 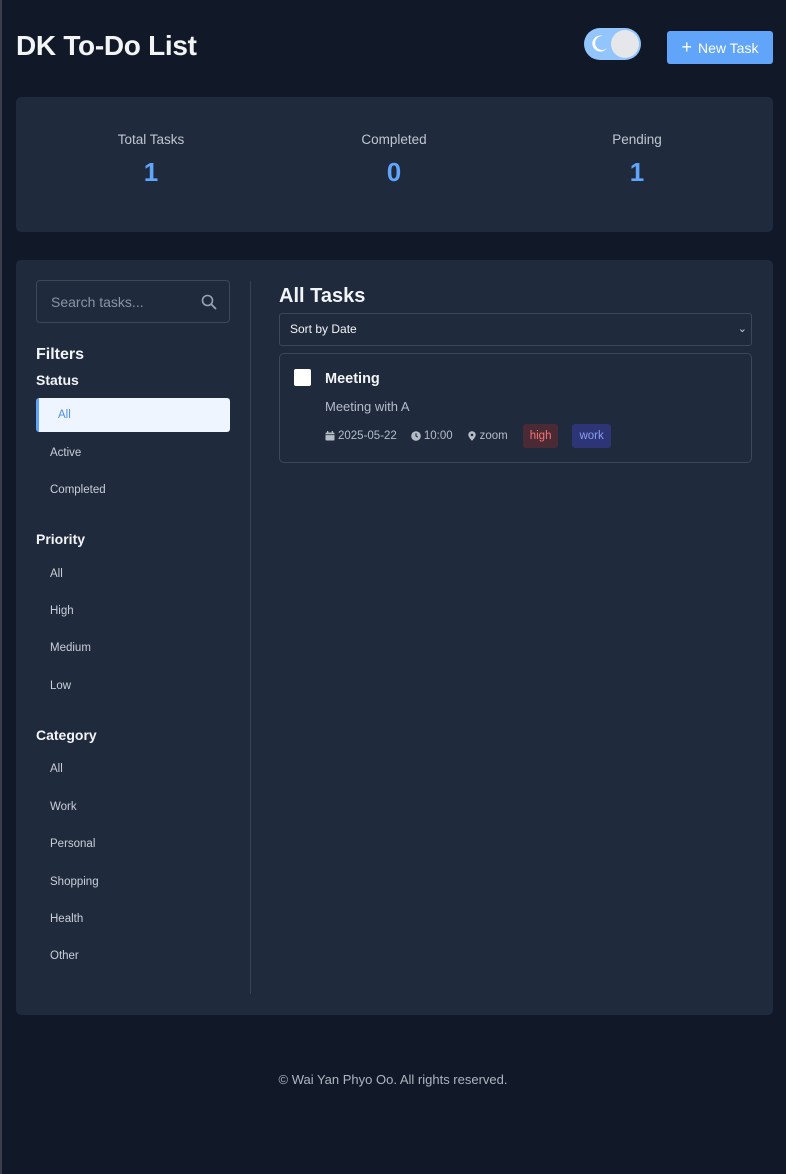 I want to click on task-time: 10:00, so click(x=432, y=436).